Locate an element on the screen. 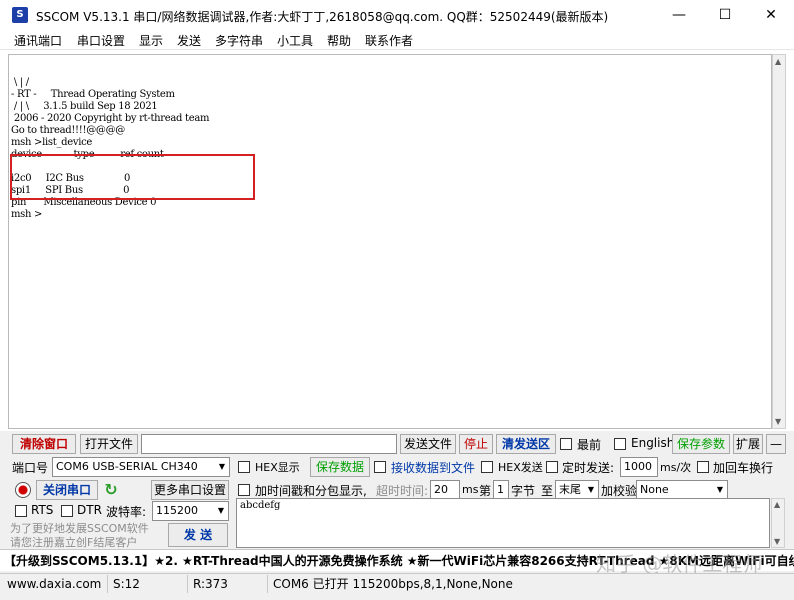 This screenshot has width=794, height=600. checksum-select: None ▼ is located at coordinates (682, 490).